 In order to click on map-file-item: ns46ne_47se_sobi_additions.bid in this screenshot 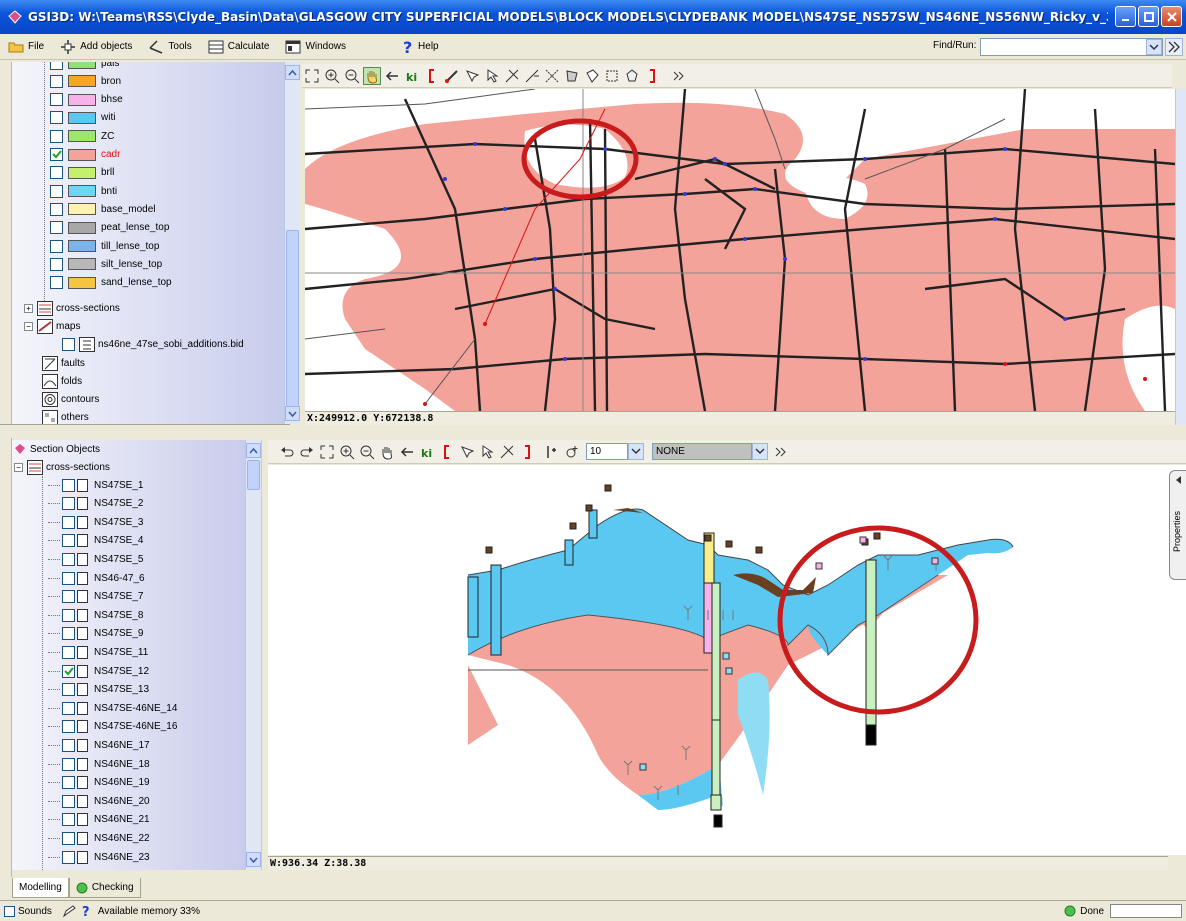, I will do `click(153, 344)`.